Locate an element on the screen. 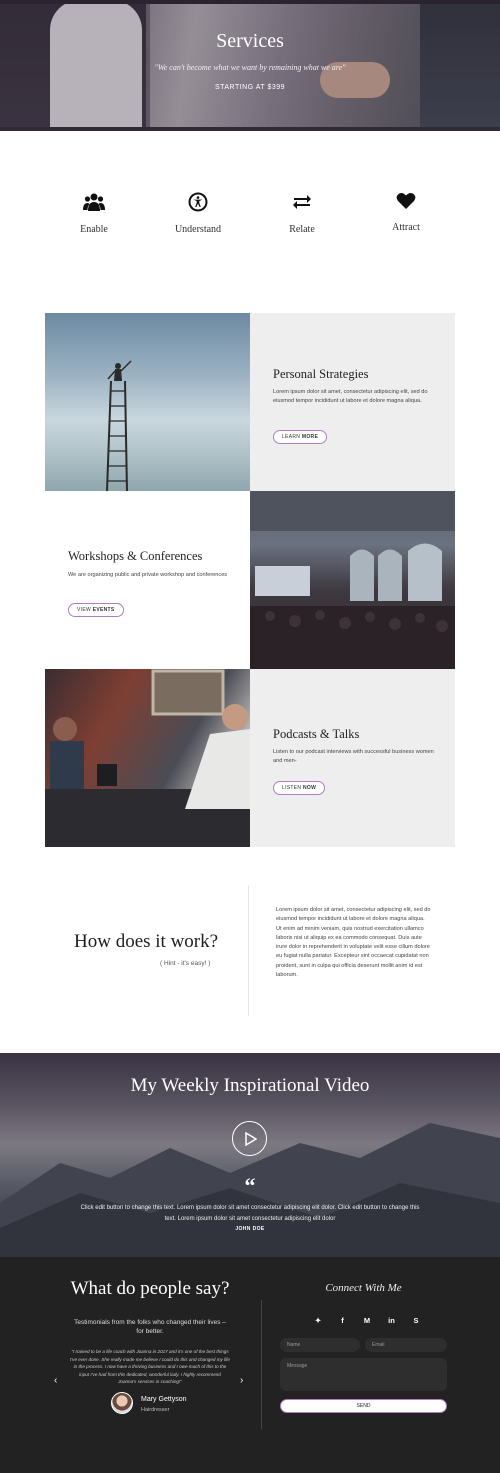 The image size is (500, 1473). heart-icon is located at coordinates (406, 201).